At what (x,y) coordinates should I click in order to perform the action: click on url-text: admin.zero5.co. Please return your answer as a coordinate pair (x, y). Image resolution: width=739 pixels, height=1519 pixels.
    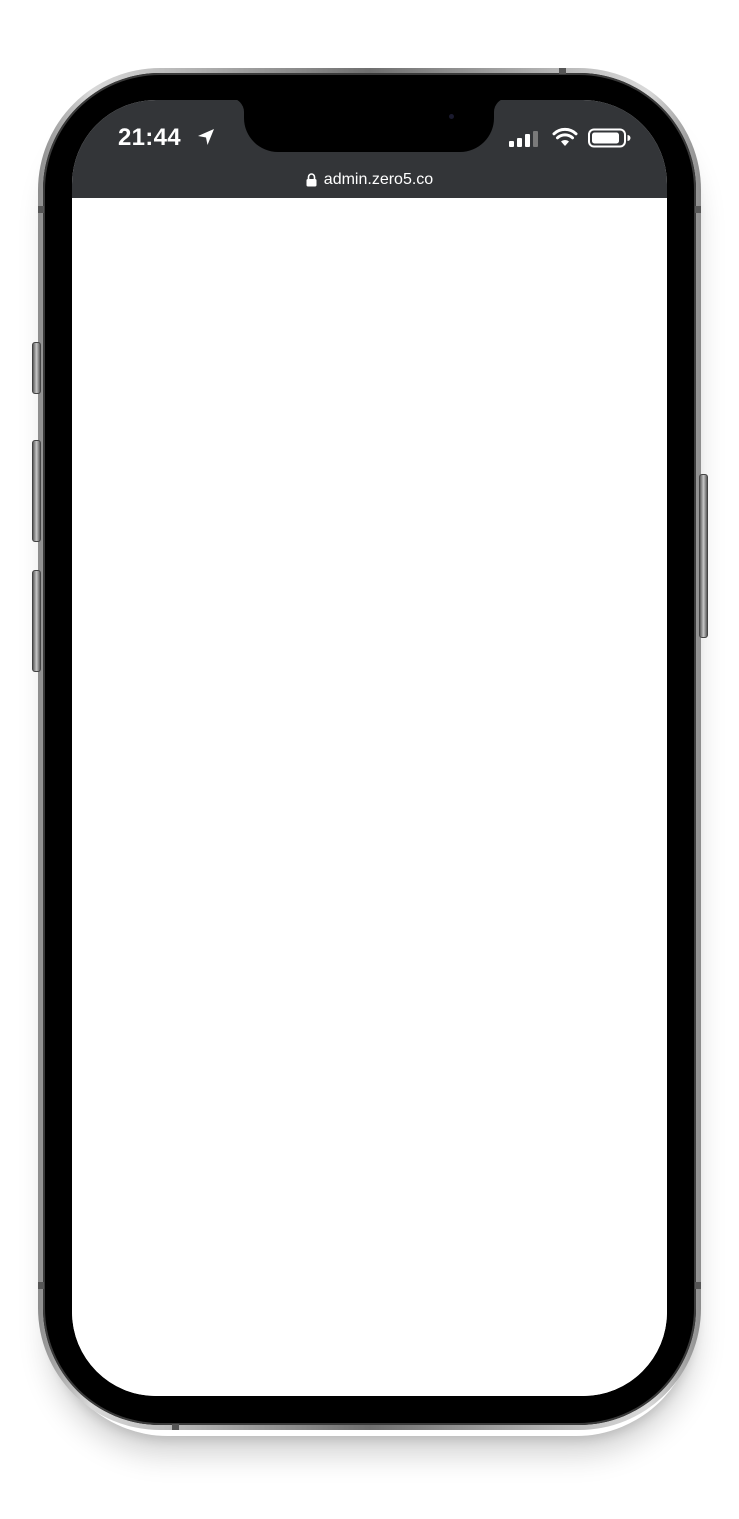
    Looking at the image, I should click on (378, 179).